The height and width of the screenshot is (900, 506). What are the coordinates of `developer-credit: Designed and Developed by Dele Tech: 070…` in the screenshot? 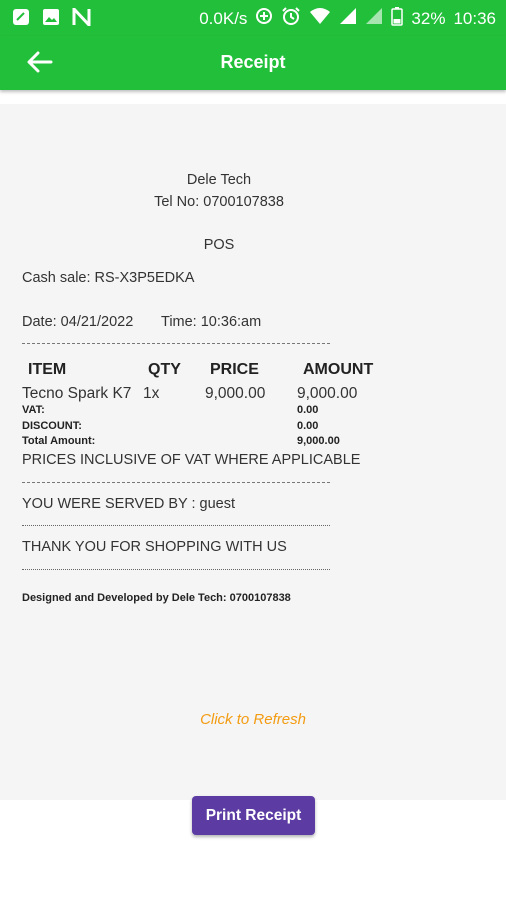 It's located at (156, 598).